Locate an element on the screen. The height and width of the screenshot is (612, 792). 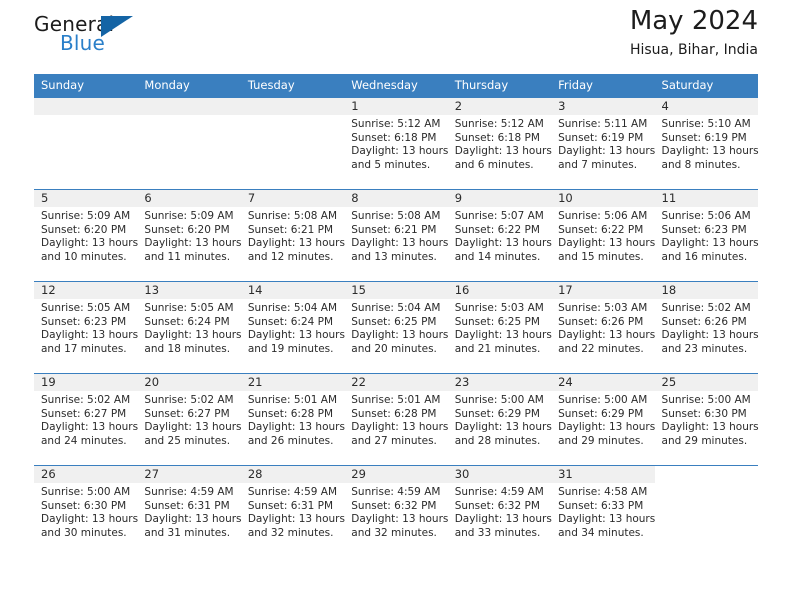
sunrise-time: Sunrise: 5:01 AM is located at coordinates (396, 400).